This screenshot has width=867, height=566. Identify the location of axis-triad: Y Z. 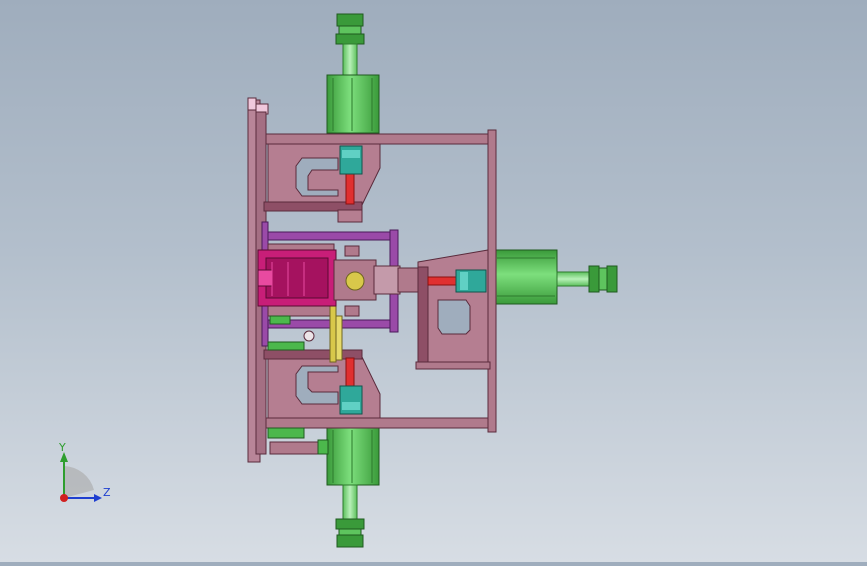
(80, 475).